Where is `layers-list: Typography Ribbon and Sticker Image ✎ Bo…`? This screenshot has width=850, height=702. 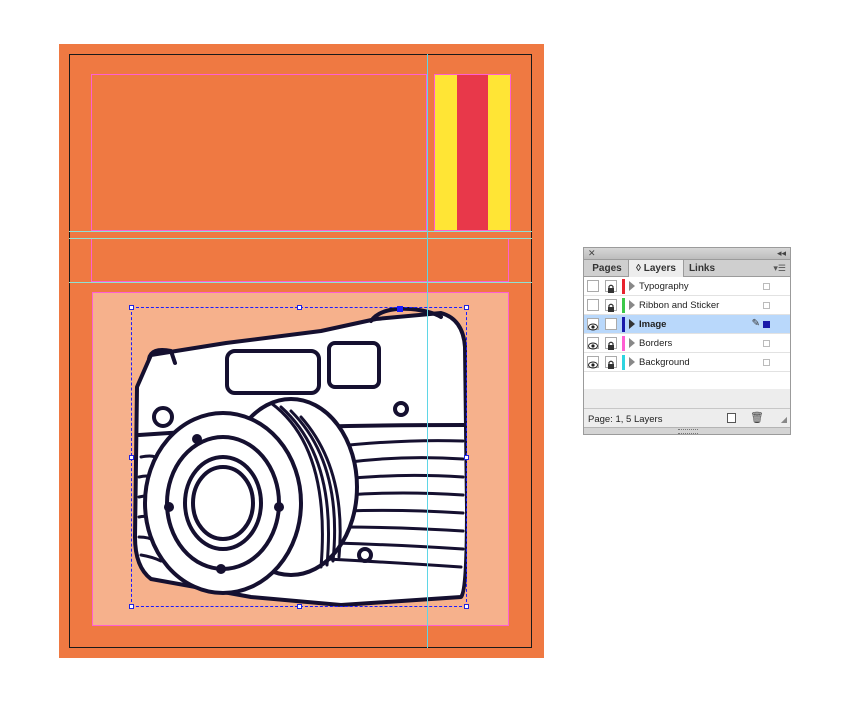
layers-list: Typography Ribbon and Sticker Image ✎ Bo… is located at coordinates (687, 333).